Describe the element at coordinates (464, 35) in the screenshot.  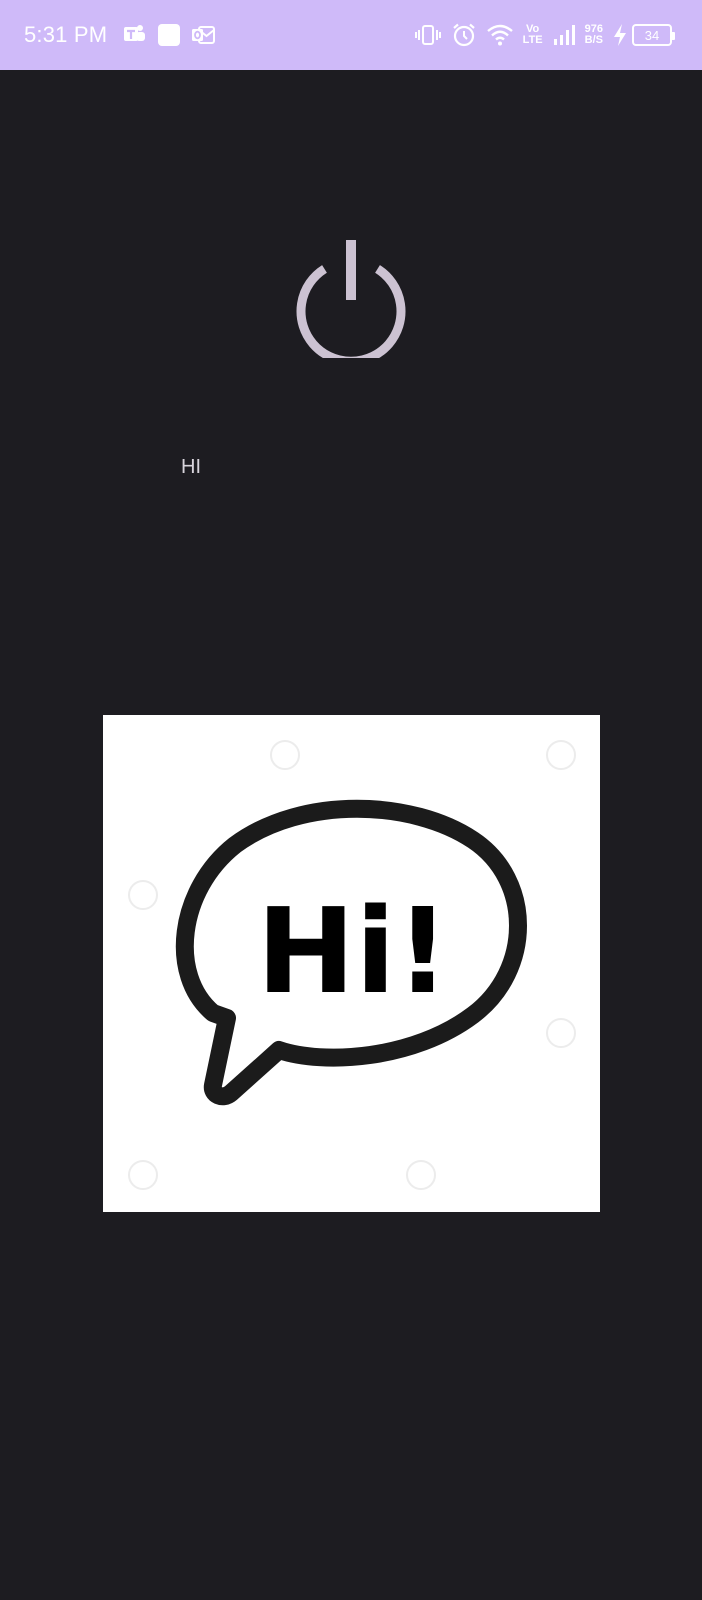
I see `alarm-icon` at that location.